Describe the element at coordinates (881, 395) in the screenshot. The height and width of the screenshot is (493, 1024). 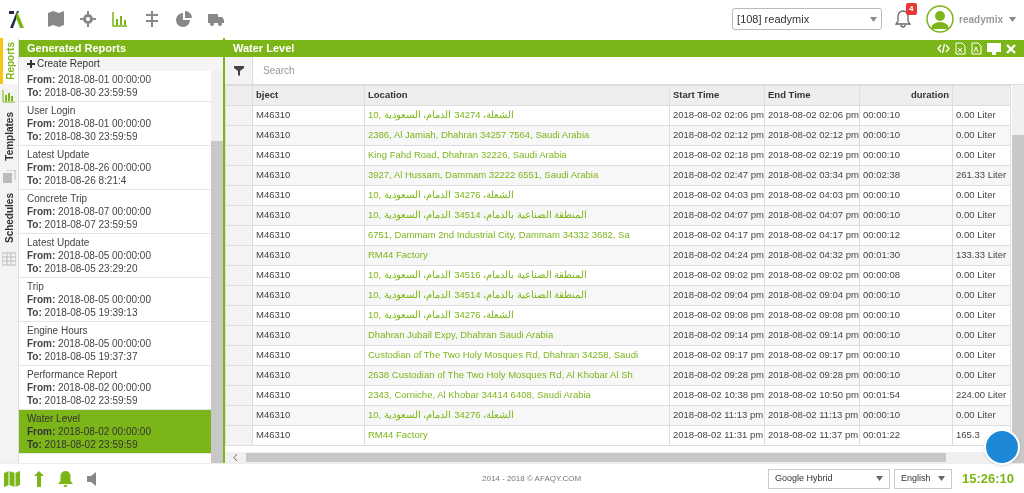
I see `table-cell: 00:01:54` at that location.